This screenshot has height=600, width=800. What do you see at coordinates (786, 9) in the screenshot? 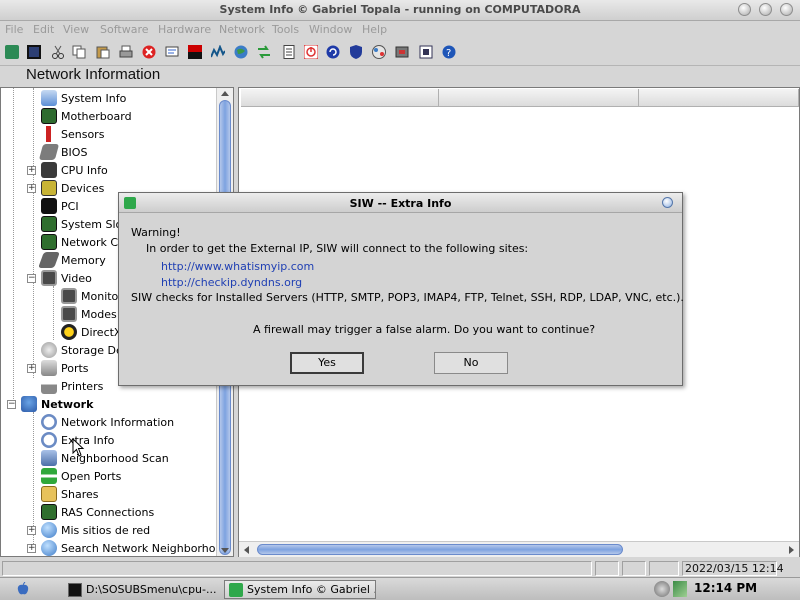
I see `close-button` at bounding box center [786, 9].